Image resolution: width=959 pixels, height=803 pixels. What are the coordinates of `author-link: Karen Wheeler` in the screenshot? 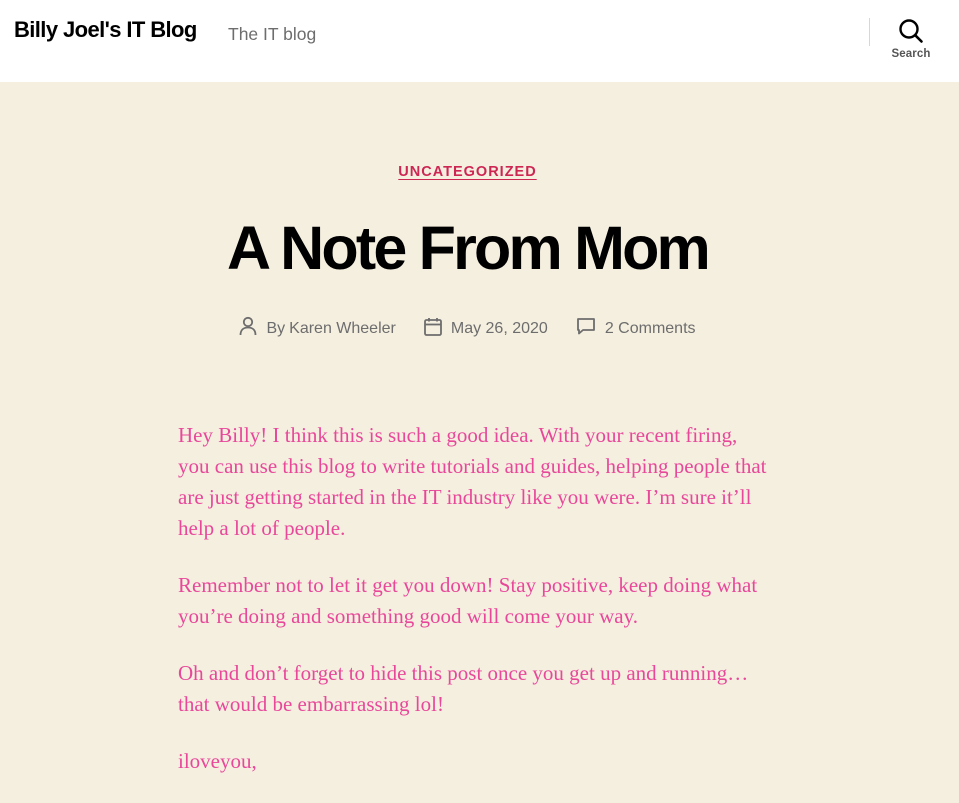 It's located at (342, 329).